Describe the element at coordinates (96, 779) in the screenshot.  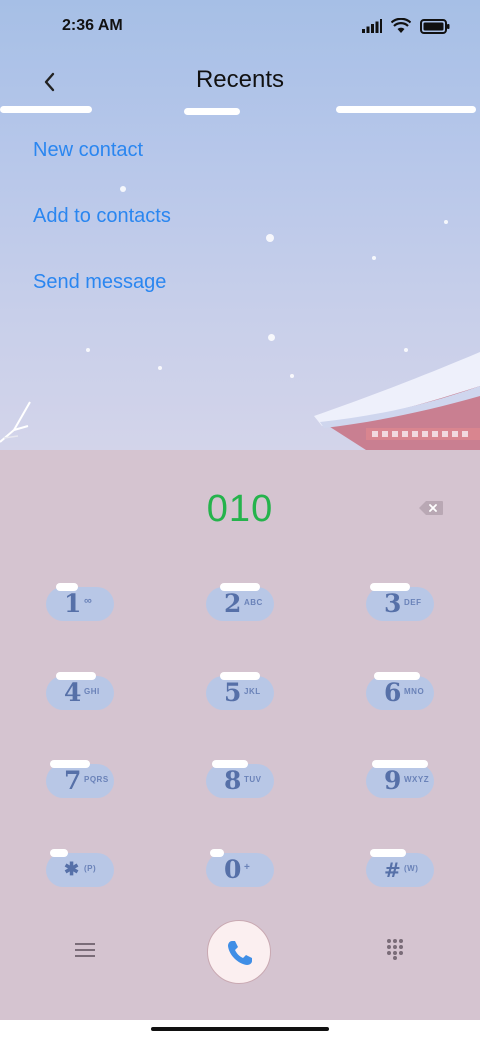
I see `key-letters: PQRS` at that location.